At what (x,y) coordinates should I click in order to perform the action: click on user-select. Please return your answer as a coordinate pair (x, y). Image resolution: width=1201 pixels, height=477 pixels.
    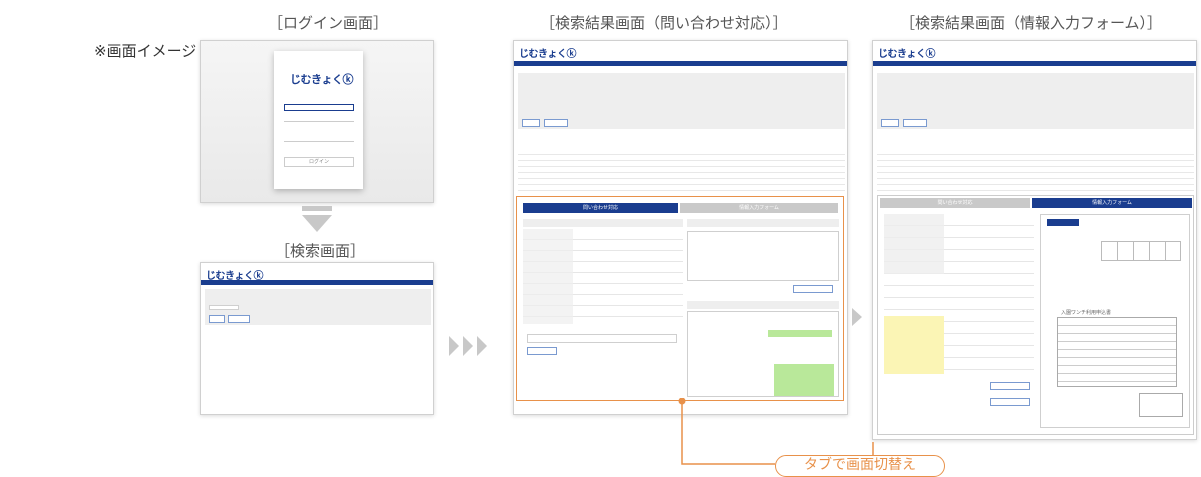
    Looking at the image, I should click on (319, 107).